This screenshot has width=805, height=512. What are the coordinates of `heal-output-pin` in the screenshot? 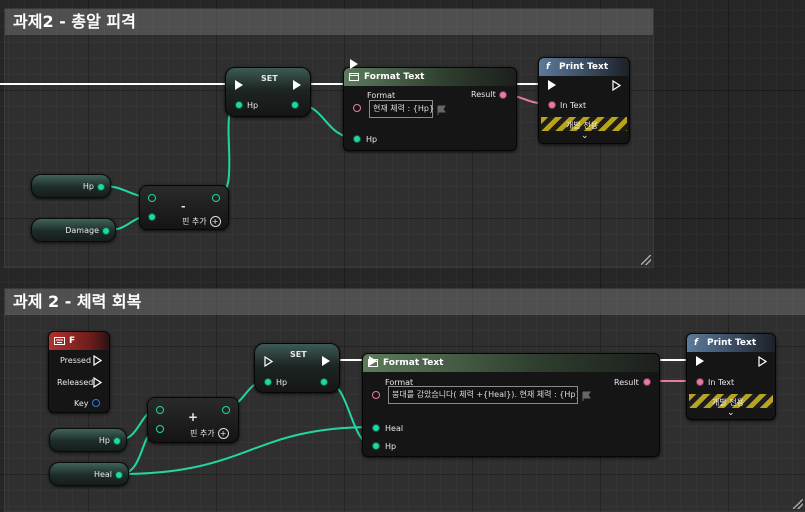 It's located at (119, 475).